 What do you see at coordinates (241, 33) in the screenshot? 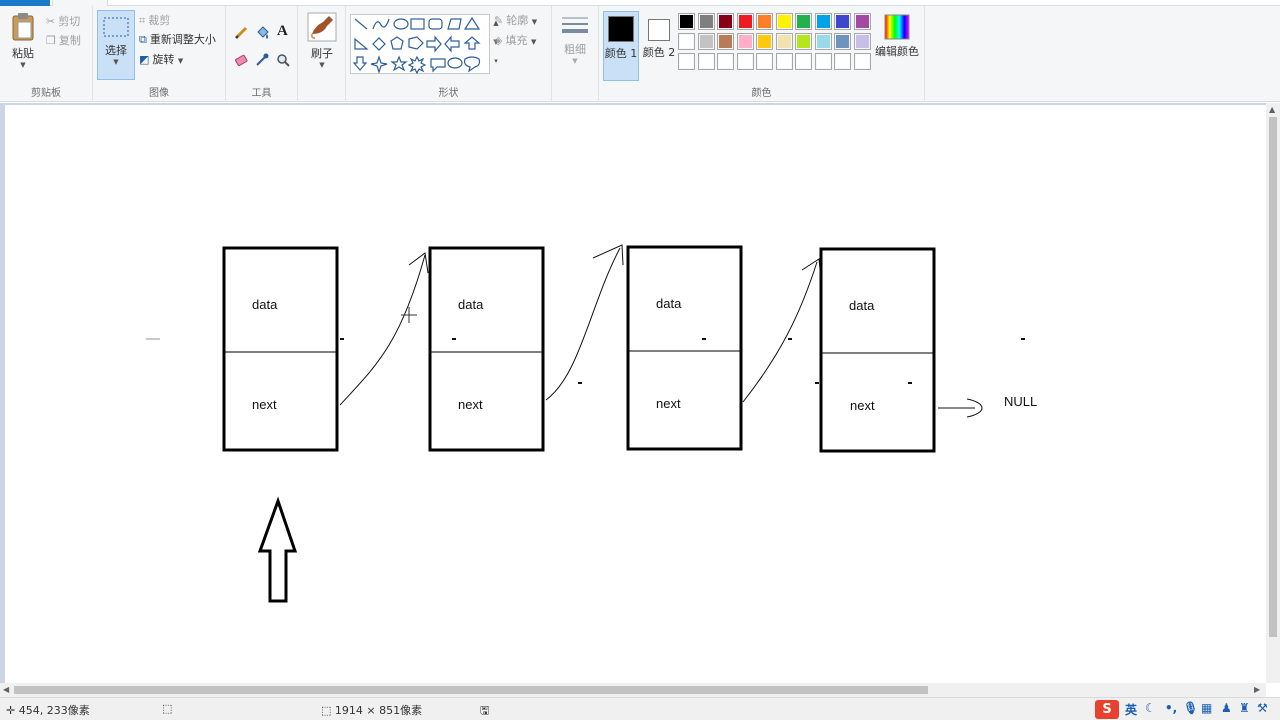
I see `pencil-icon` at bounding box center [241, 33].